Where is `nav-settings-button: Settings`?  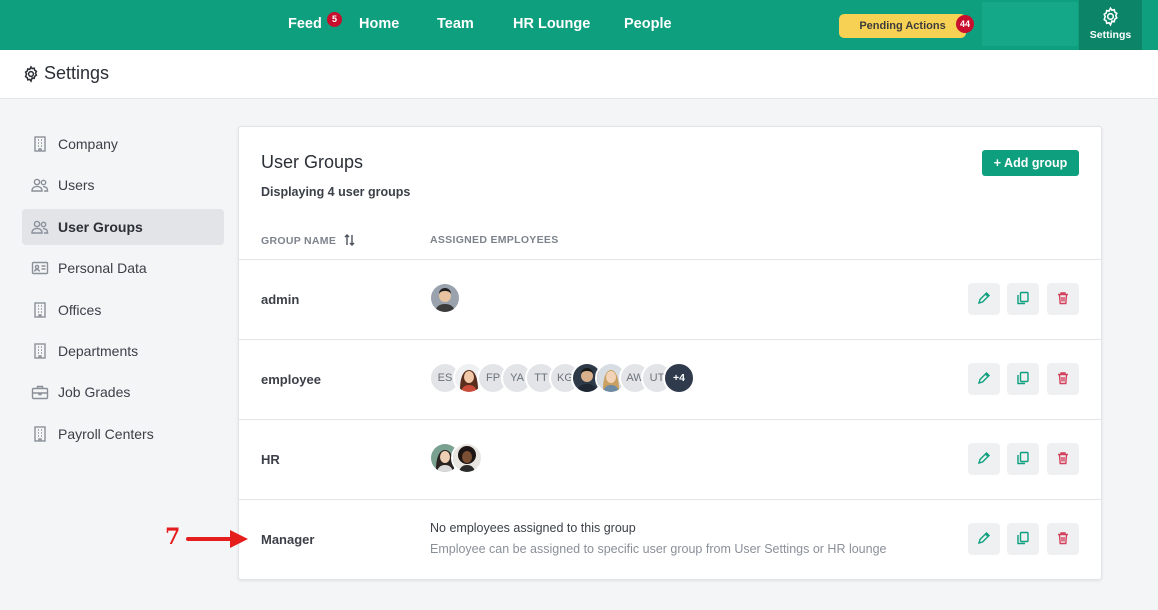
nav-settings-button: Settings is located at coordinates (1110, 25).